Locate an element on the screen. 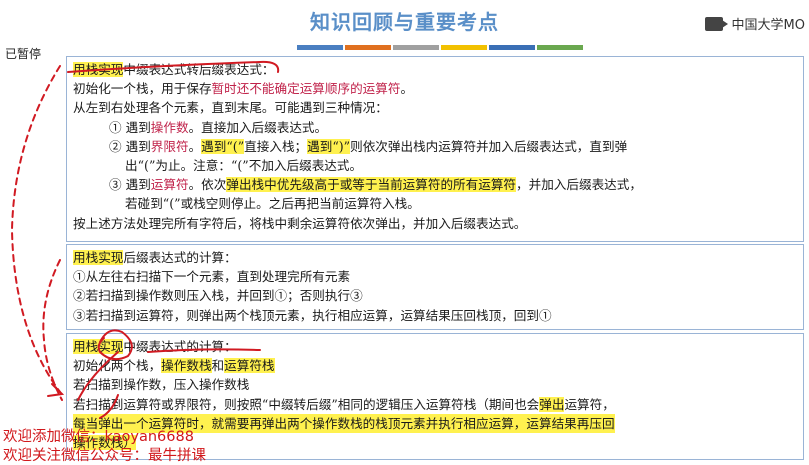 The width and height of the screenshot is (809, 465). box2-heading-highlight: 用栈实现 is located at coordinates (98, 257).